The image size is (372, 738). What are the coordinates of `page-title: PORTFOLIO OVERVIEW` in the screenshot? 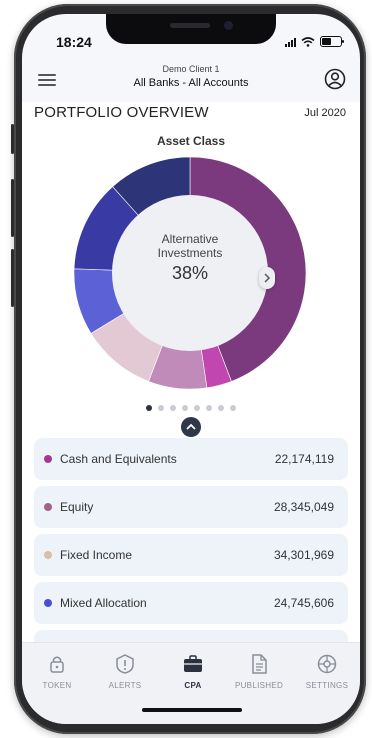 It's located at (121, 112).